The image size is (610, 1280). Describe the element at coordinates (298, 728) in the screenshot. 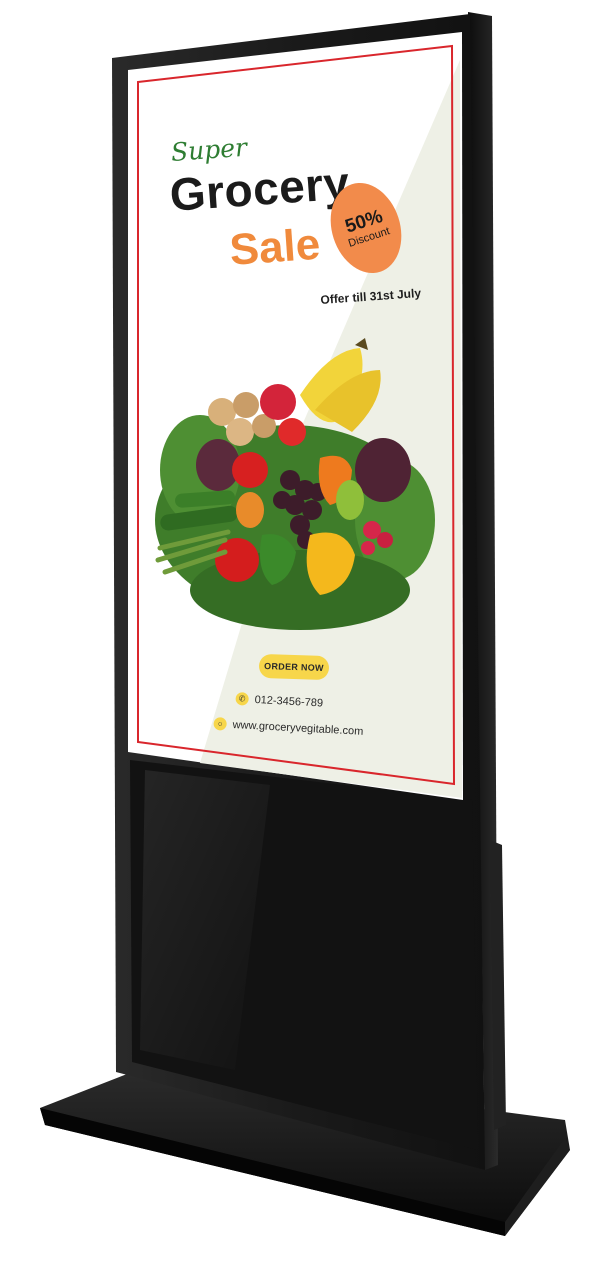

I see `website-url: www.groceryvegitable.com` at that location.